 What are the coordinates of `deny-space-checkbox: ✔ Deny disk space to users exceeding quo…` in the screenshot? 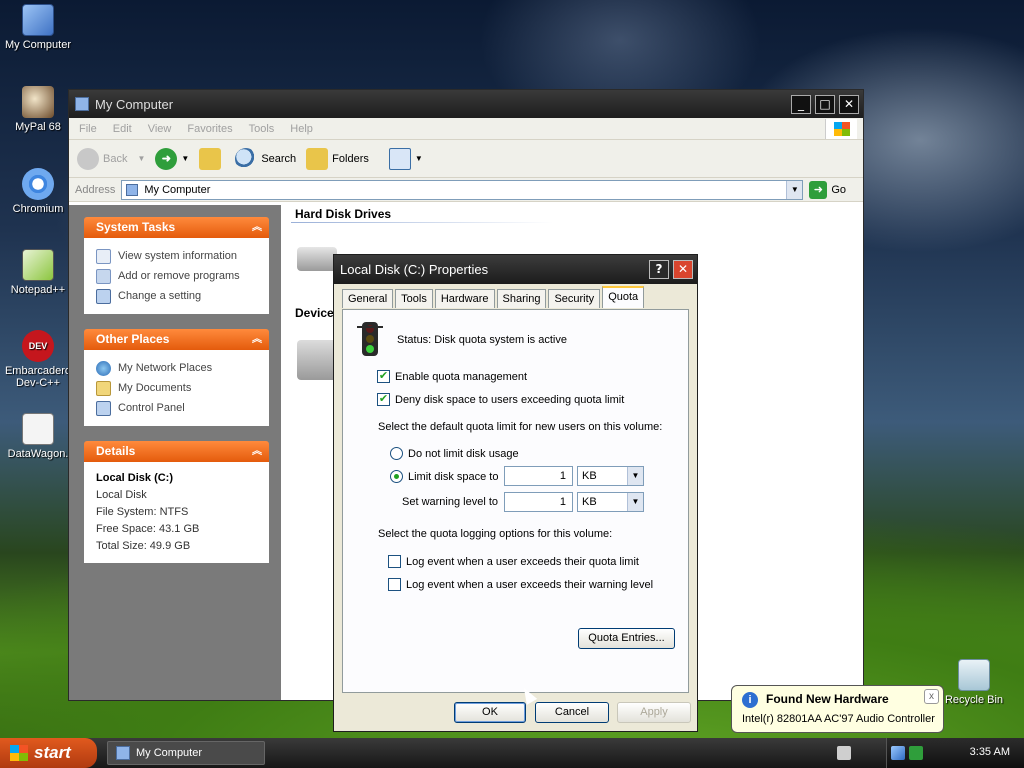 It's located at (500, 399).